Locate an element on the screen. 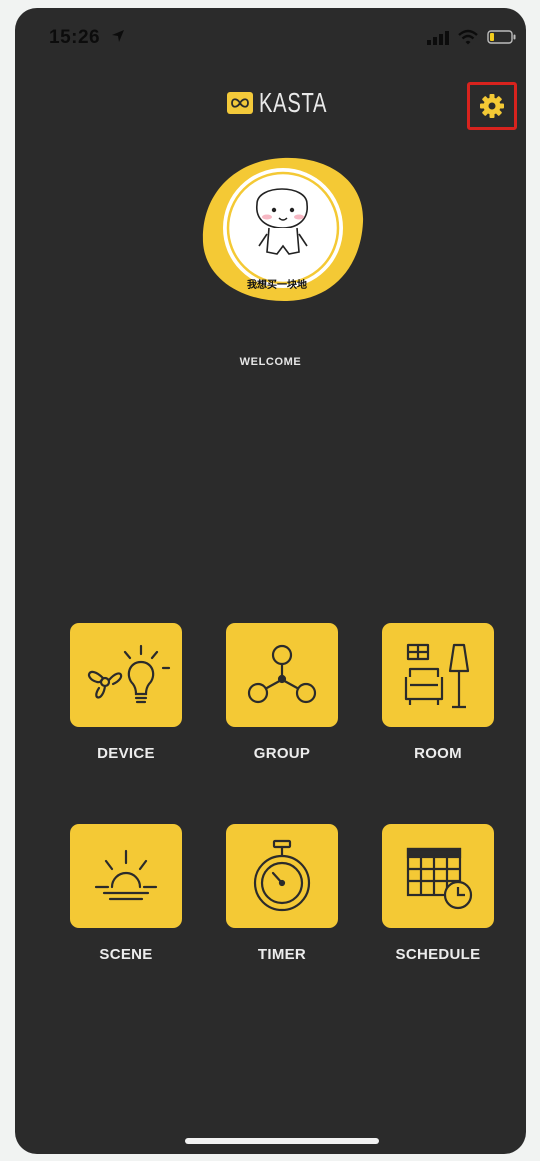 The height and width of the screenshot is (1161, 540). timer-label: TIMER is located at coordinates (282, 954).